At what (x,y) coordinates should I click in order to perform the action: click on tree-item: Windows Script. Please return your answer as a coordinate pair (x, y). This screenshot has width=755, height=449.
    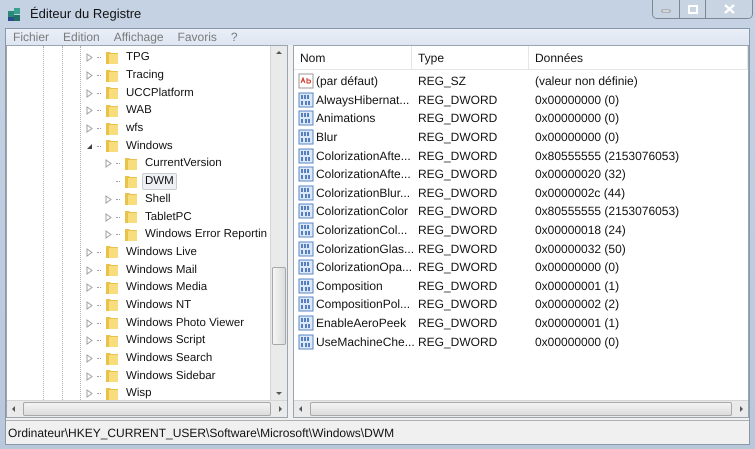
    Looking at the image, I should click on (165, 341).